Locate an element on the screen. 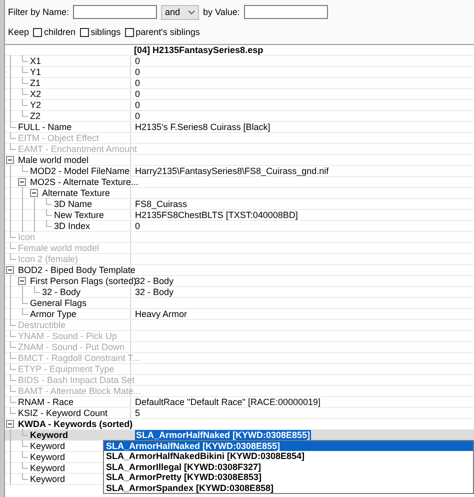 The height and width of the screenshot is (497, 474). checkbox-label: siblings is located at coordinates (105, 32).